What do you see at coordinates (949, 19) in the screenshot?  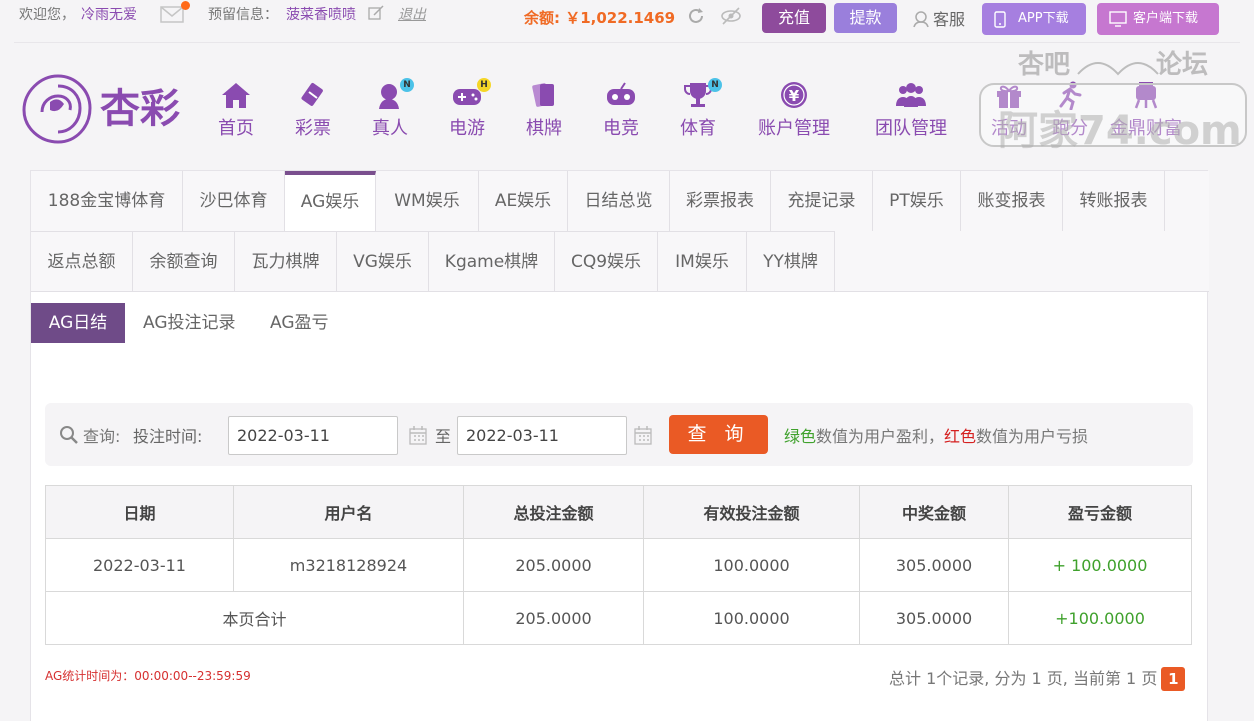 I see `customer-service-label: 客服` at bounding box center [949, 19].